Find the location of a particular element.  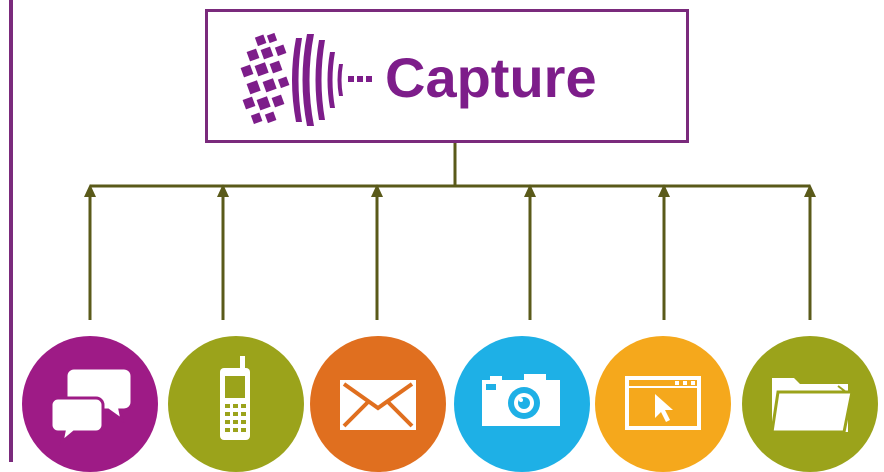

folder-icon is located at coordinates (810, 404).